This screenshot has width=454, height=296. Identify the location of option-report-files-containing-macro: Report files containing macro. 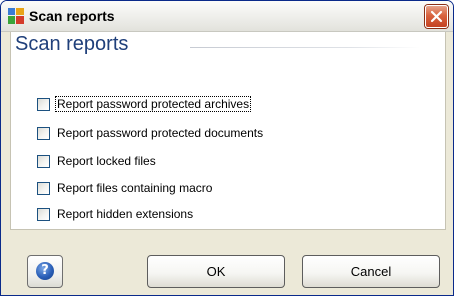
(125, 188).